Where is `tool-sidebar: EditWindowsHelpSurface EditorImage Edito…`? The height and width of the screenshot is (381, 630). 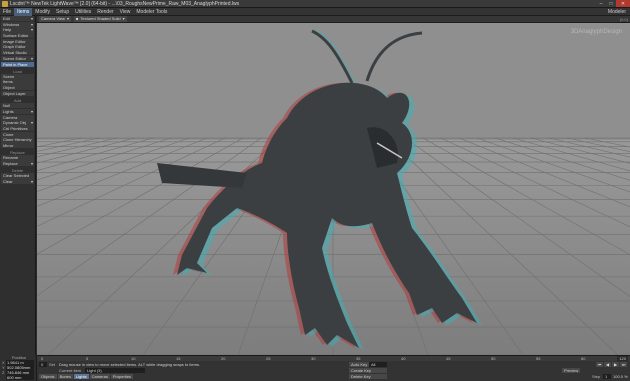 tool-sidebar: EditWindowsHelpSurface EditorImage Edito… is located at coordinates (18, 185).